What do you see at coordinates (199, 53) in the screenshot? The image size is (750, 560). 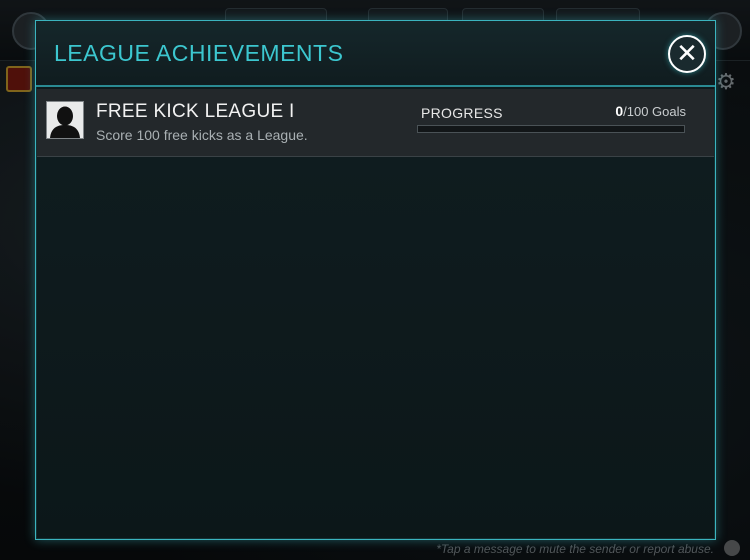 I see `modal-title: LEAGUE ACHIEVEMENTS` at bounding box center [199, 53].